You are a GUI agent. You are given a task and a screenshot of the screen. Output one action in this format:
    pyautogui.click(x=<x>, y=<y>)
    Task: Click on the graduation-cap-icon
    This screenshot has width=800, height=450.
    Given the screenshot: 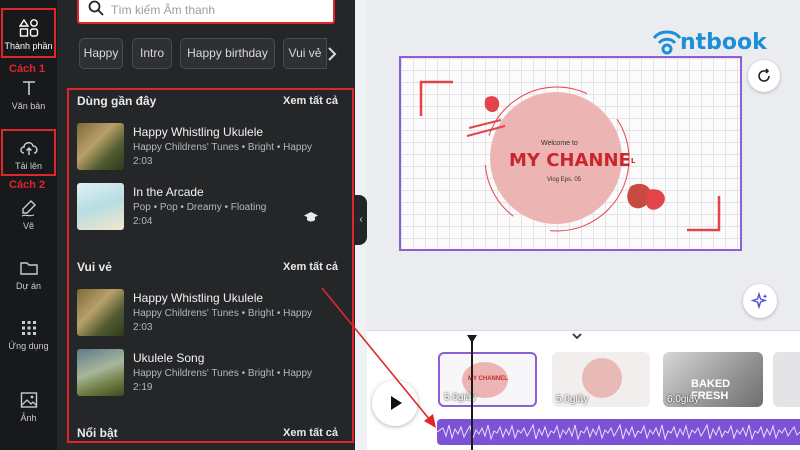 What is the action you would take?
    pyautogui.click(x=311, y=217)
    